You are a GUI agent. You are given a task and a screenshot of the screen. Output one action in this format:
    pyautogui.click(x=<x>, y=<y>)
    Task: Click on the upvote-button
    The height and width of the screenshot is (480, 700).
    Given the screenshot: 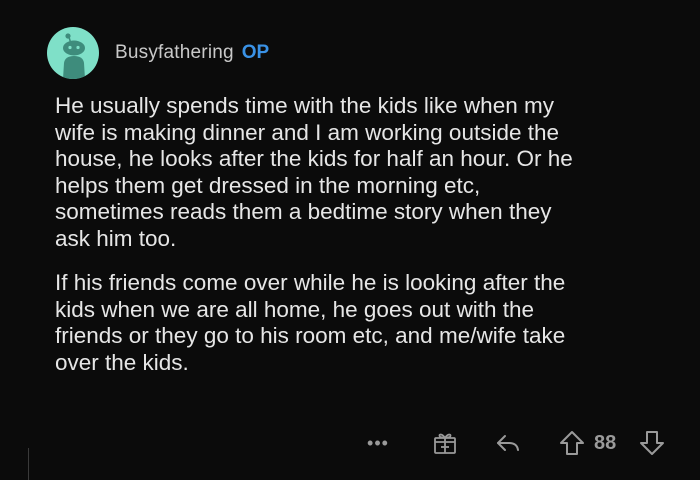 What is the action you would take?
    pyautogui.click(x=572, y=443)
    